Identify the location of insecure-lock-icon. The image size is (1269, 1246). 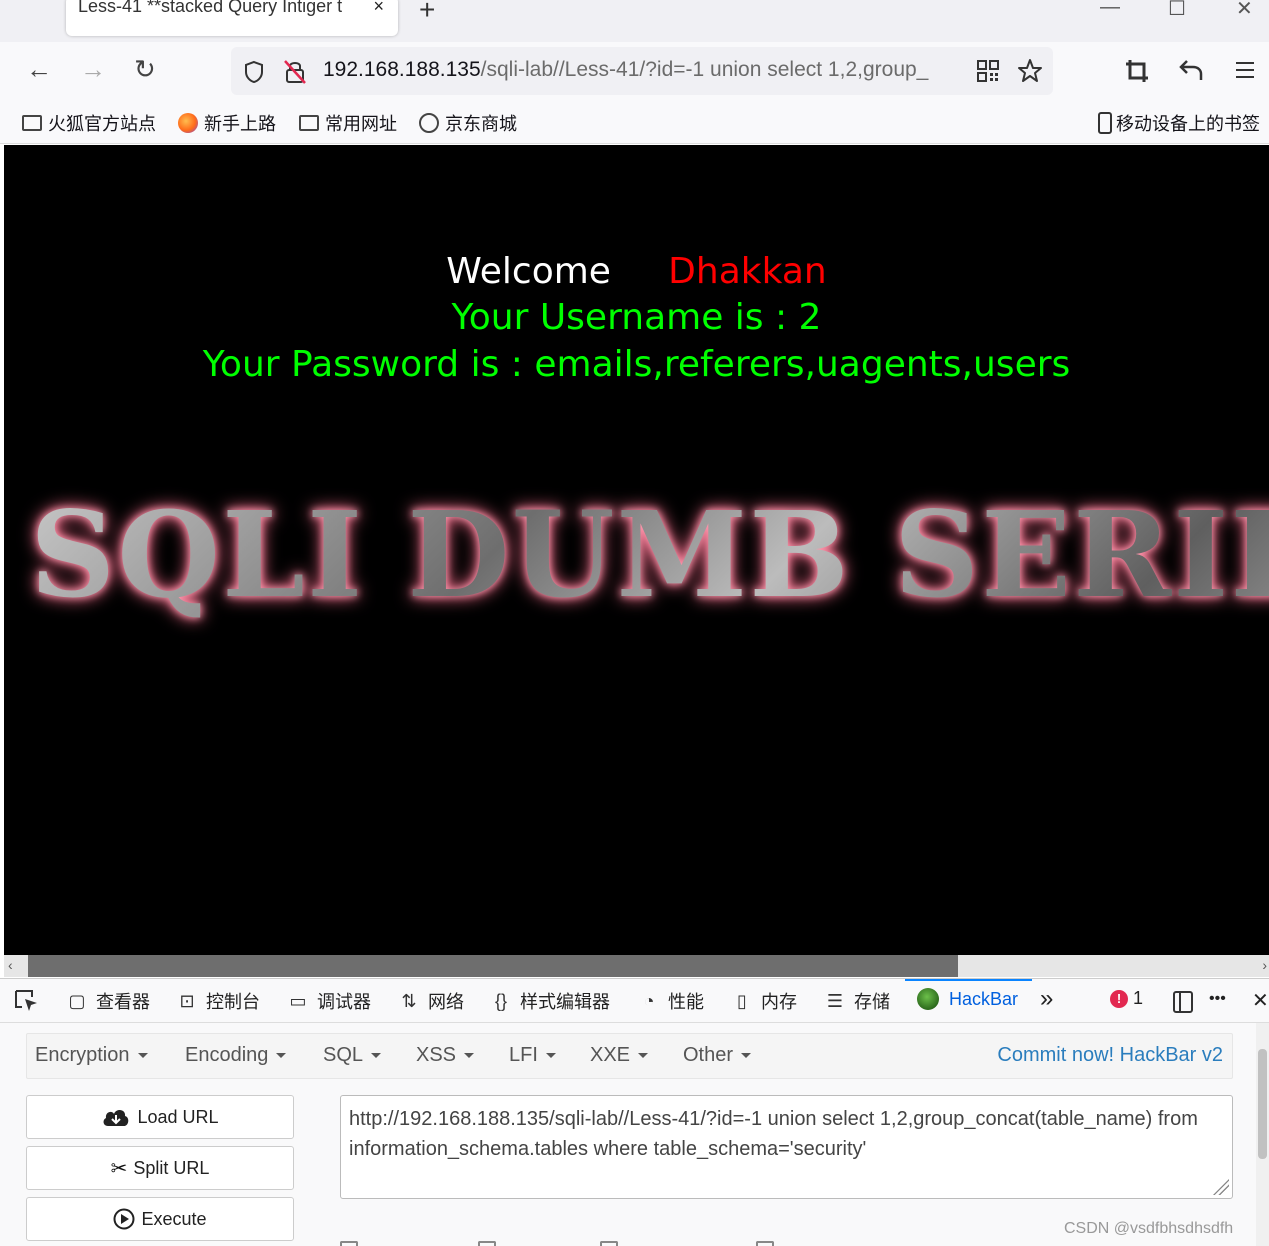
(295, 72).